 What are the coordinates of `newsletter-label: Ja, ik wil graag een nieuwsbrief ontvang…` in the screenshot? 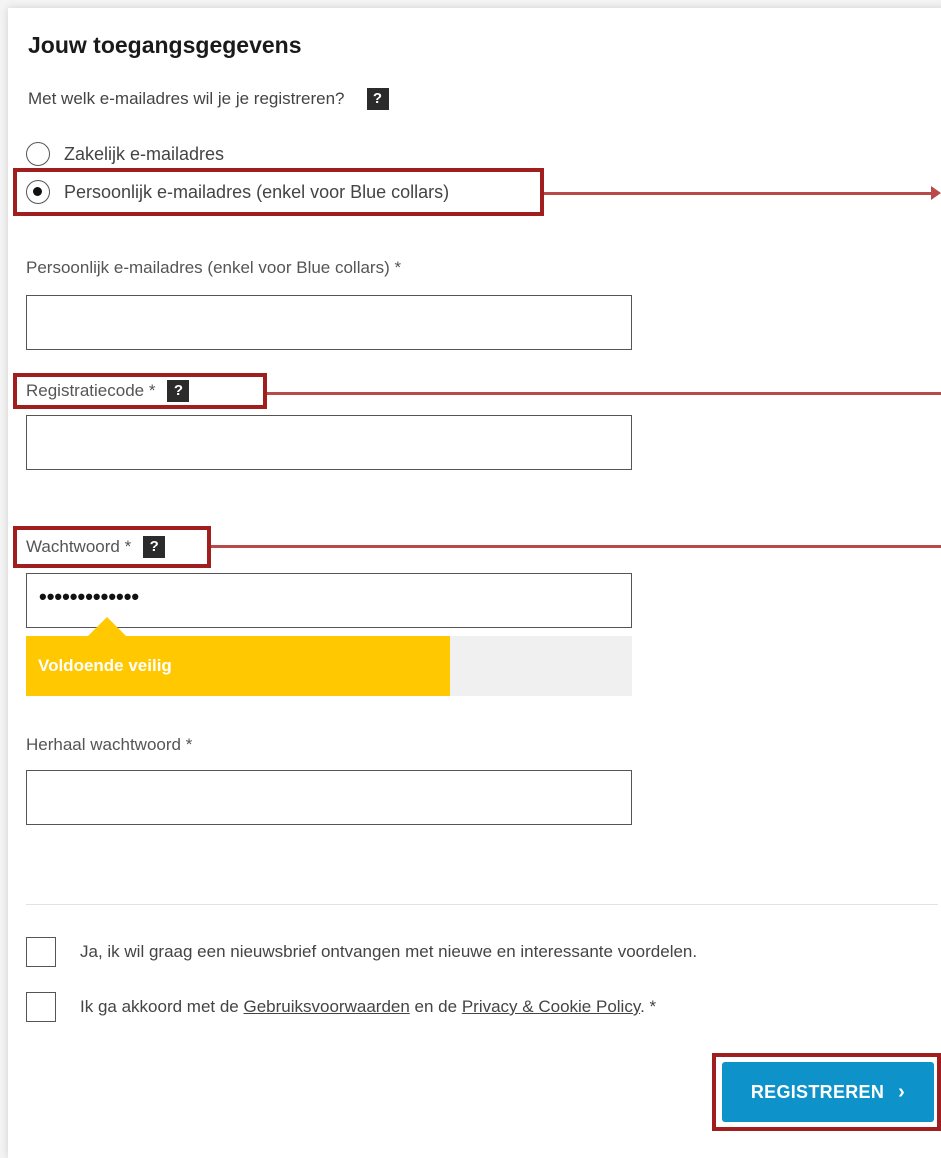 It's located at (389, 951).